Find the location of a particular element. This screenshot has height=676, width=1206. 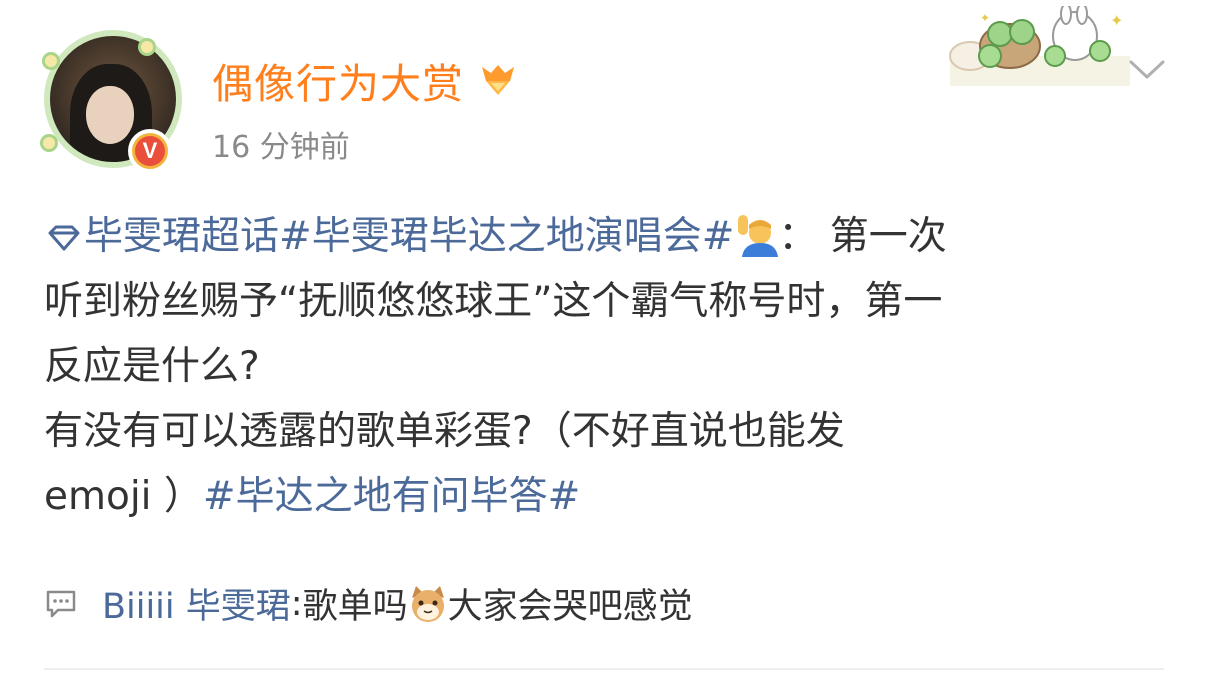

card-decoration-sticker: ✦ ✦ is located at coordinates (1039, 46).